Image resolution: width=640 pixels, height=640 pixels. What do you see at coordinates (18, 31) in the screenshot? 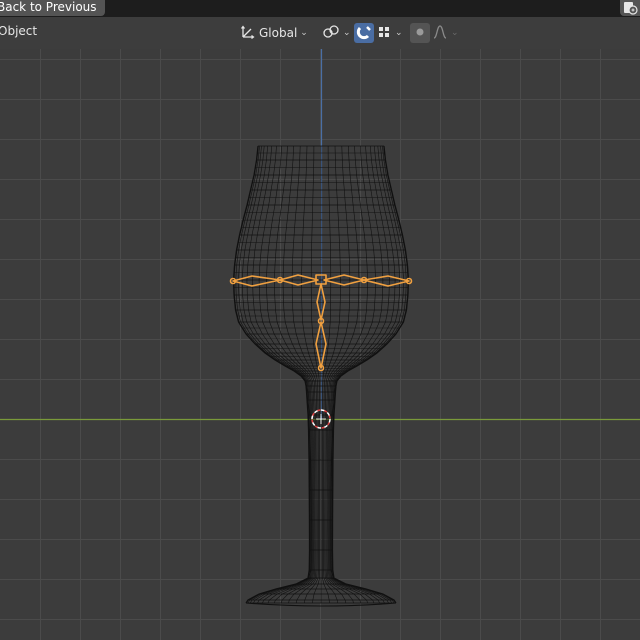
I see `mode-label: Object` at bounding box center [18, 31].